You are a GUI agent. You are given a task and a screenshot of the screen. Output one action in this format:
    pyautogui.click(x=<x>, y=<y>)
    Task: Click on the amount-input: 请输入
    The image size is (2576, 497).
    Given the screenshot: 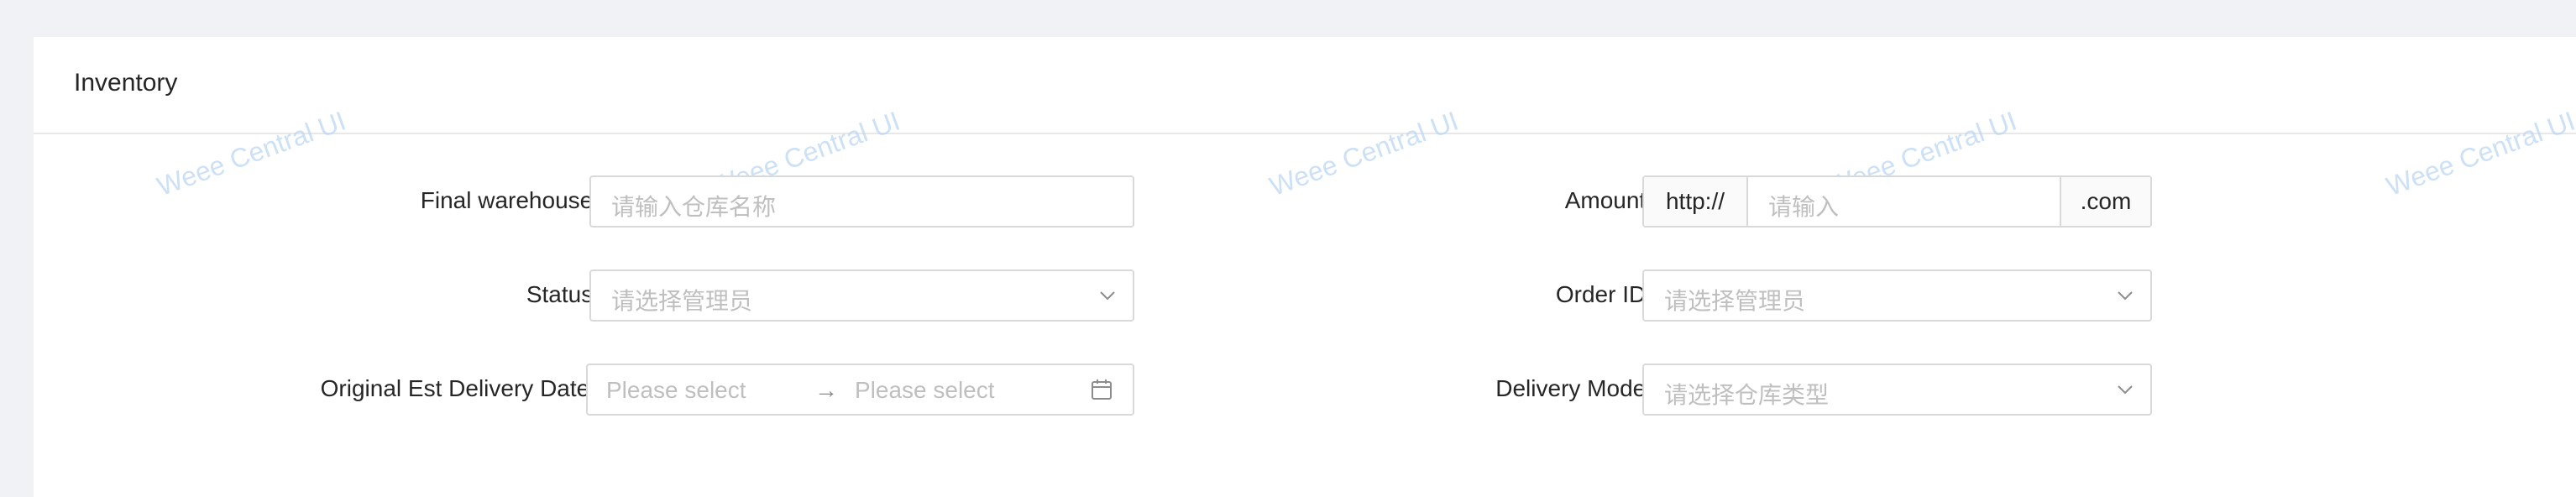 What is the action you would take?
    pyautogui.click(x=1803, y=205)
    